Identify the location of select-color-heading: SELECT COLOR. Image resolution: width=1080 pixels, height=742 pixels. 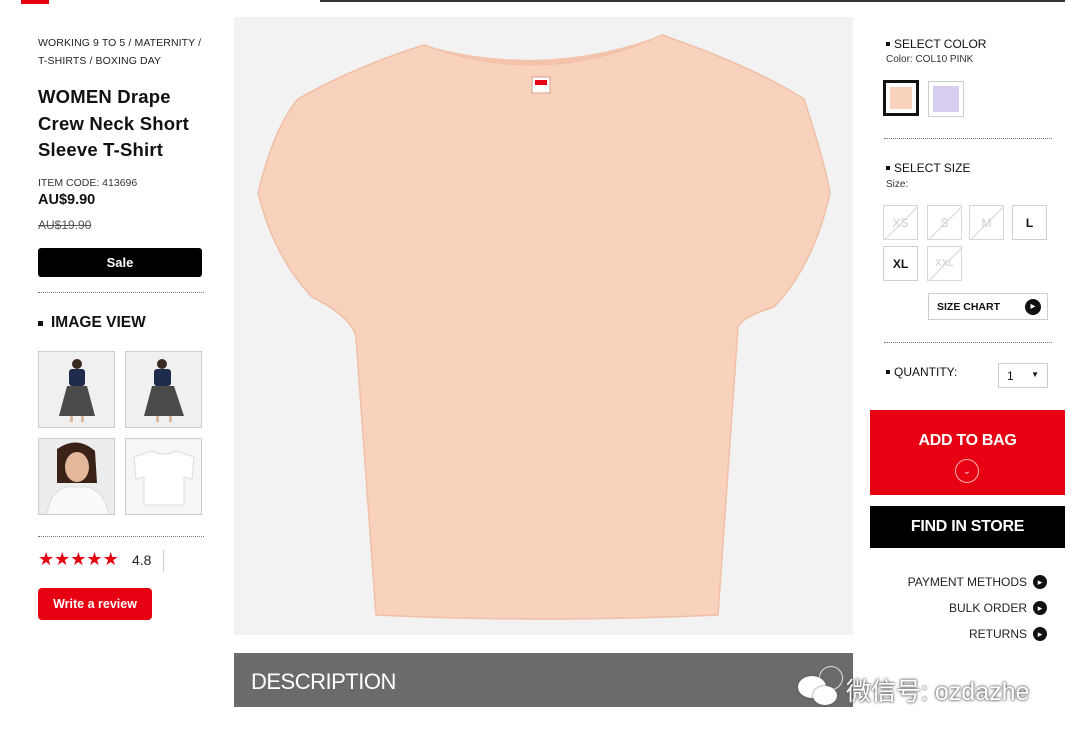
(936, 44).